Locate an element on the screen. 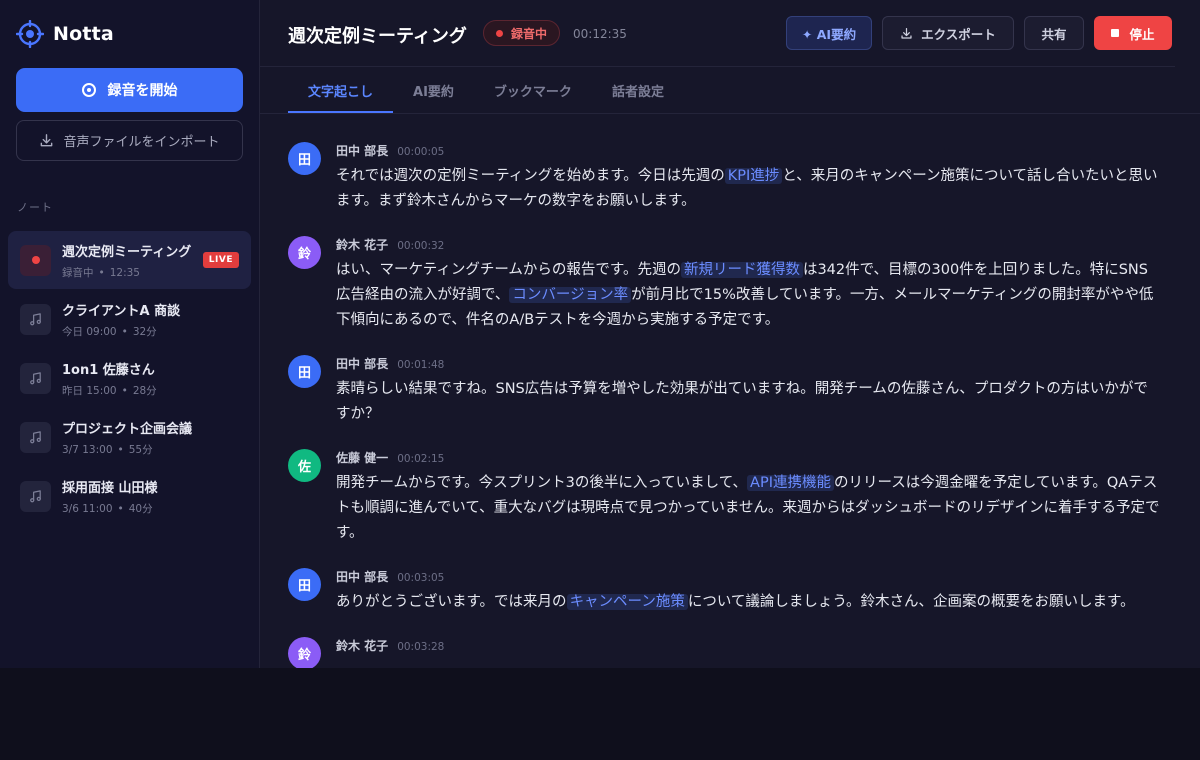 This screenshot has height=760, width=1200. note-status: 録音中 is located at coordinates (78, 272).